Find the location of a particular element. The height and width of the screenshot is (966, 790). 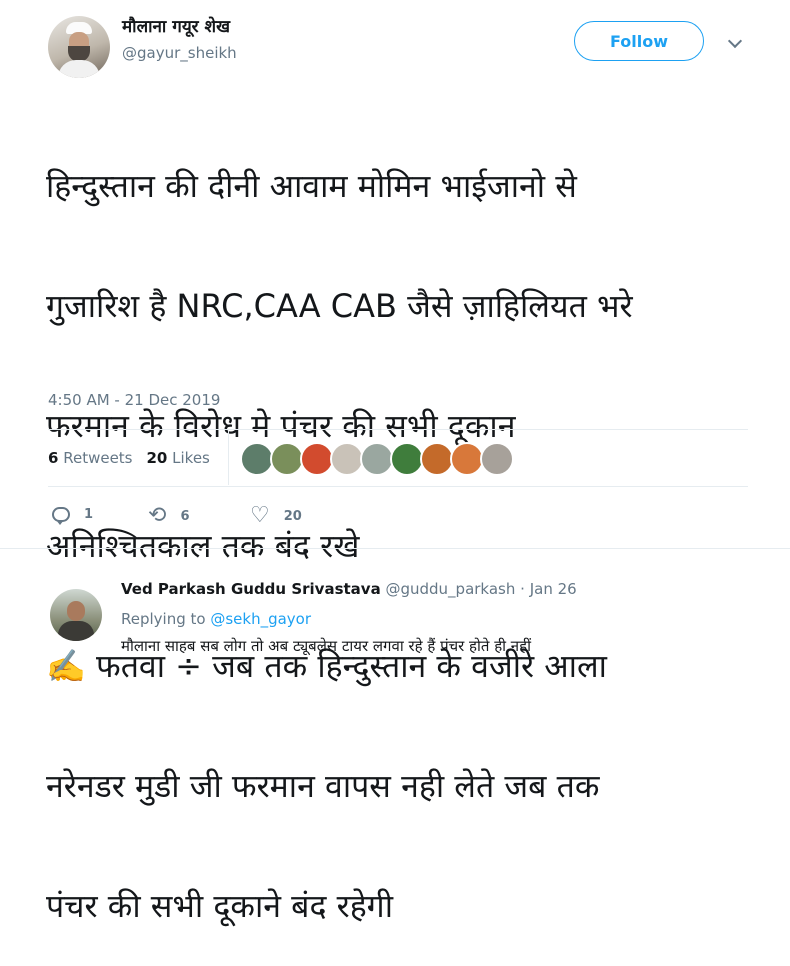

reply-date: Jan 26 is located at coordinates (553, 589).